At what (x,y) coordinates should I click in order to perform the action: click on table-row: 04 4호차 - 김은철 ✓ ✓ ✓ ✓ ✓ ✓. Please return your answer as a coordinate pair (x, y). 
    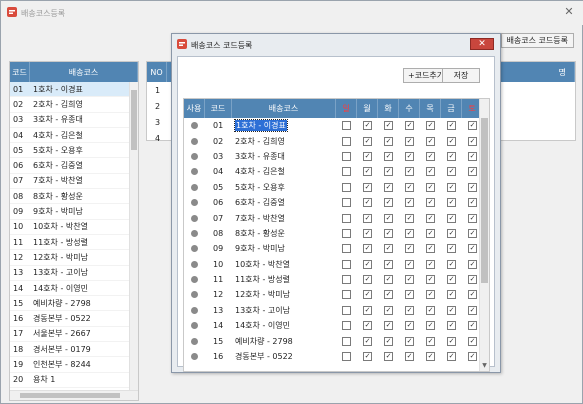
    Looking at the image, I should click on (336, 171).